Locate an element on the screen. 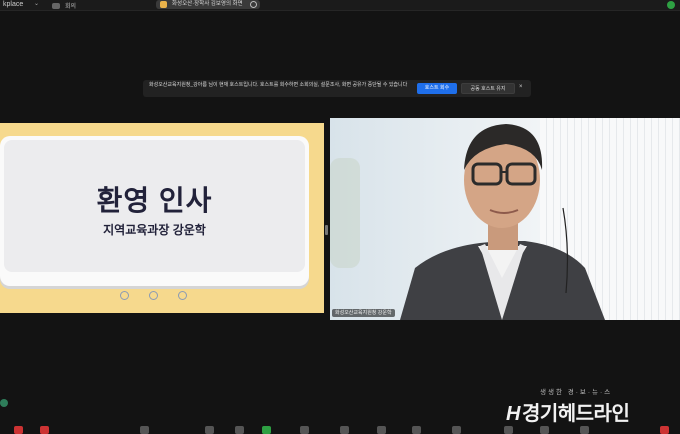  pen-icon is located at coordinates (153, 295).